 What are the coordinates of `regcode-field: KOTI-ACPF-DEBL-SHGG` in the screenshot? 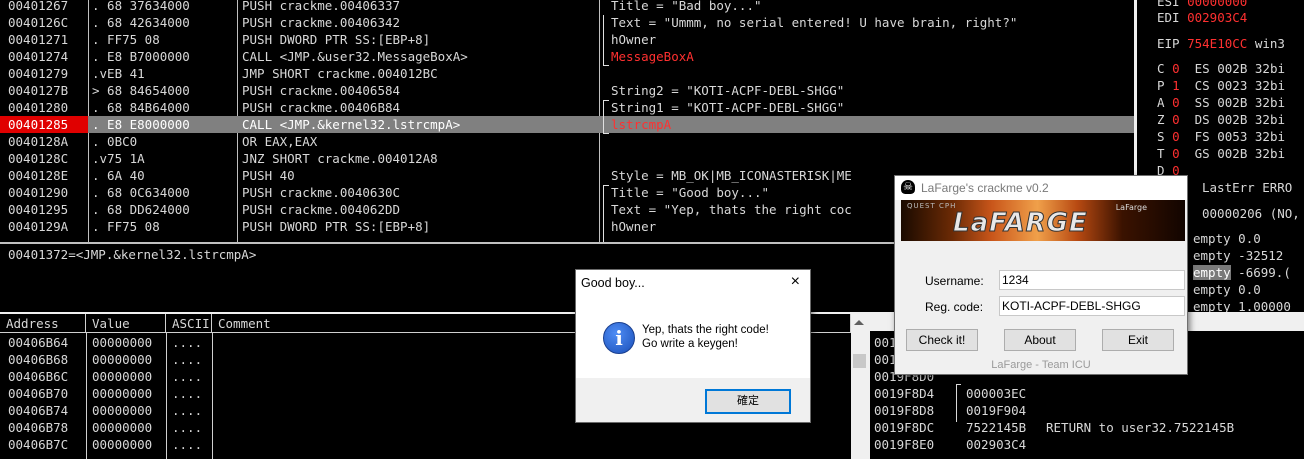 It's located at (1092, 306).